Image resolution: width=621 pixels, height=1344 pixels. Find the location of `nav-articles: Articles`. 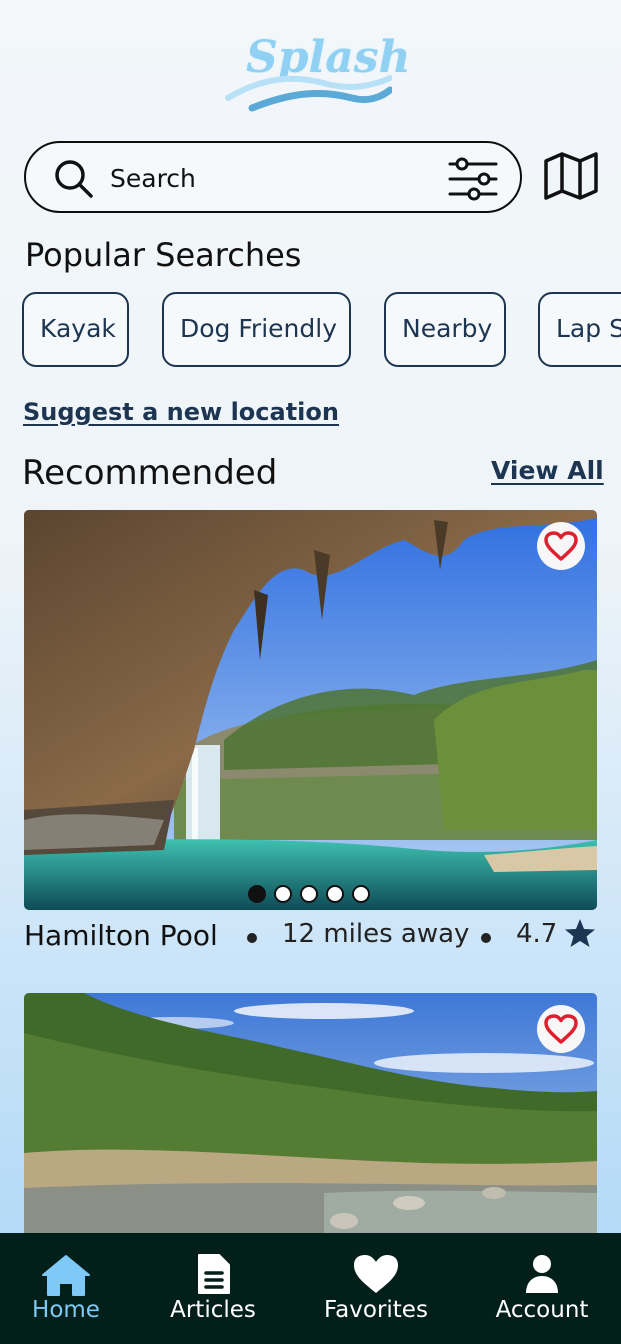

nav-articles: Articles is located at coordinates (213, 1288).